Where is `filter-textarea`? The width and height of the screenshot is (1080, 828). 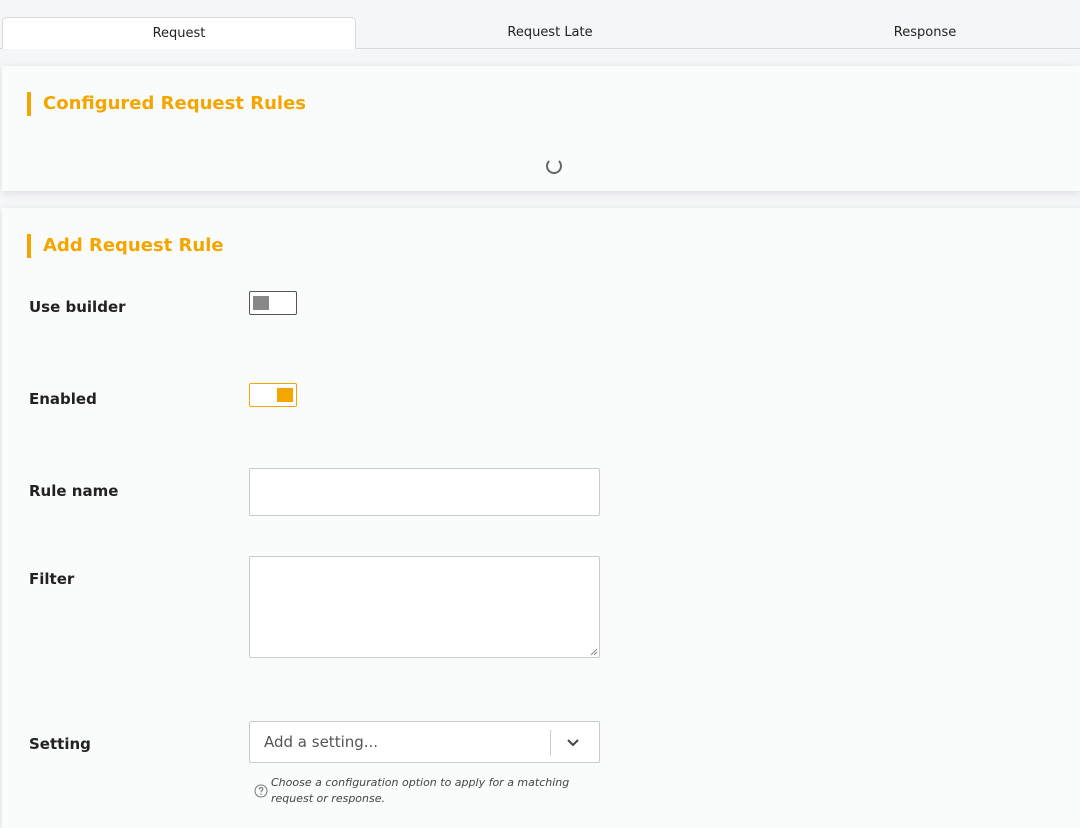 filter-textarea is located at coordinates (424, 607).